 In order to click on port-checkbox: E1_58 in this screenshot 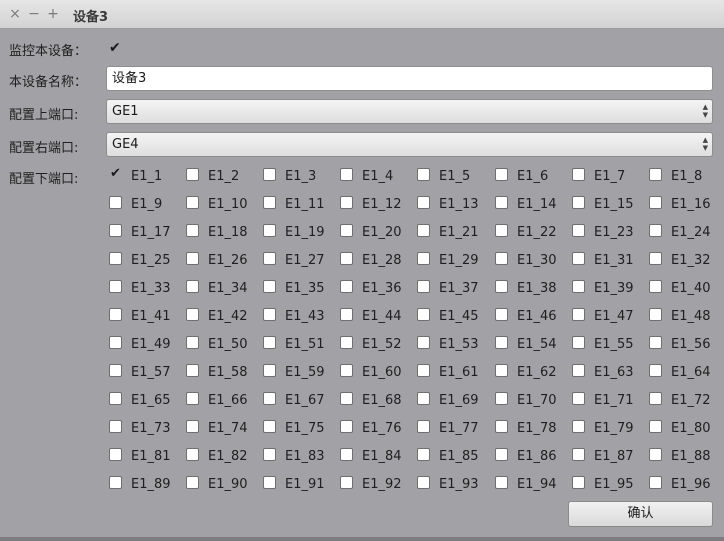, I will do `click(217, 372)`.